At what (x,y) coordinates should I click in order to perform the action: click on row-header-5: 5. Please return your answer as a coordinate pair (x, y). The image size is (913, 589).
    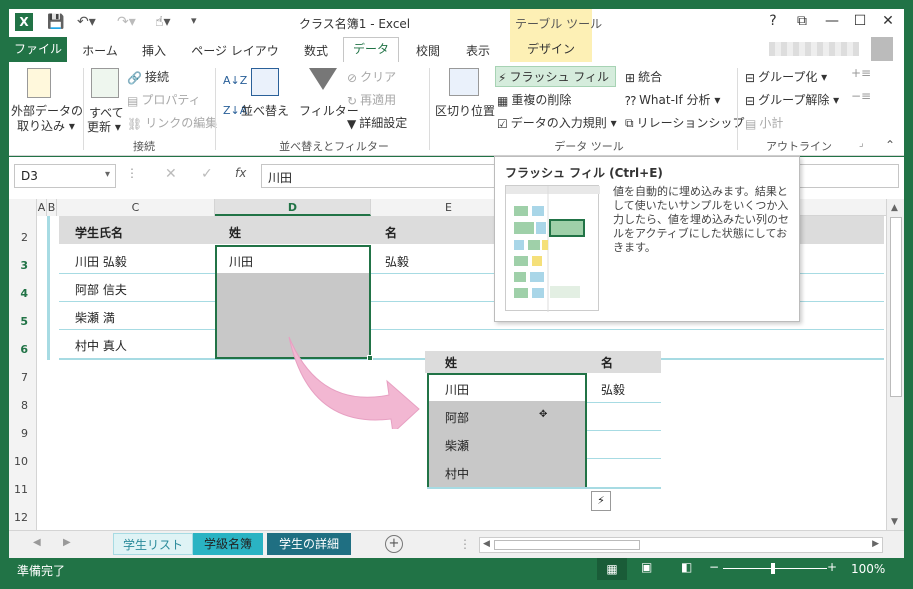
    Looking at the image, I should click on (20, 321).